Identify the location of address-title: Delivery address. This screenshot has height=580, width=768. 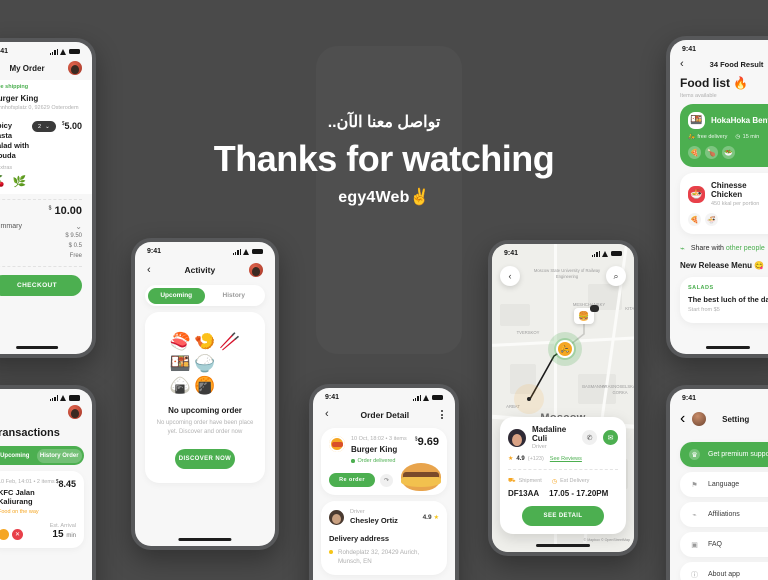
(359, 538).